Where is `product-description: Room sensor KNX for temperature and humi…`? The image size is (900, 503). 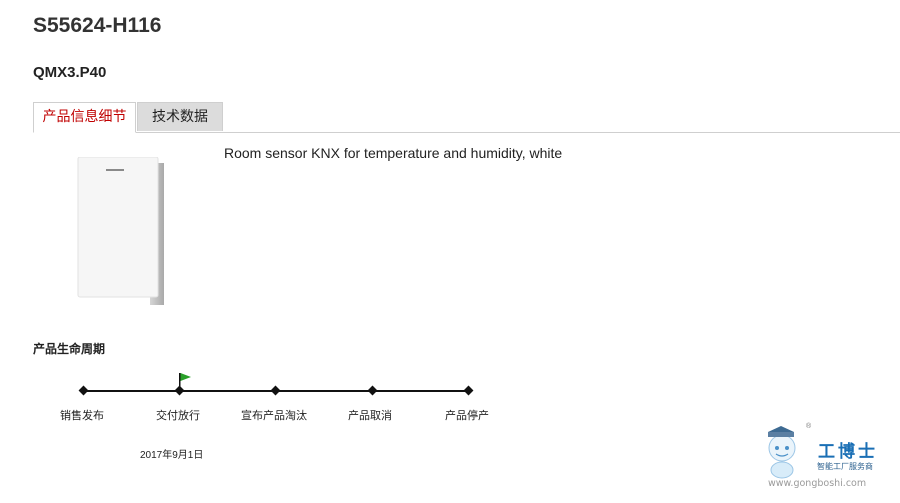 product-description: Room sensor KNX for temperature and humi… is located at coordinates (393, 153).